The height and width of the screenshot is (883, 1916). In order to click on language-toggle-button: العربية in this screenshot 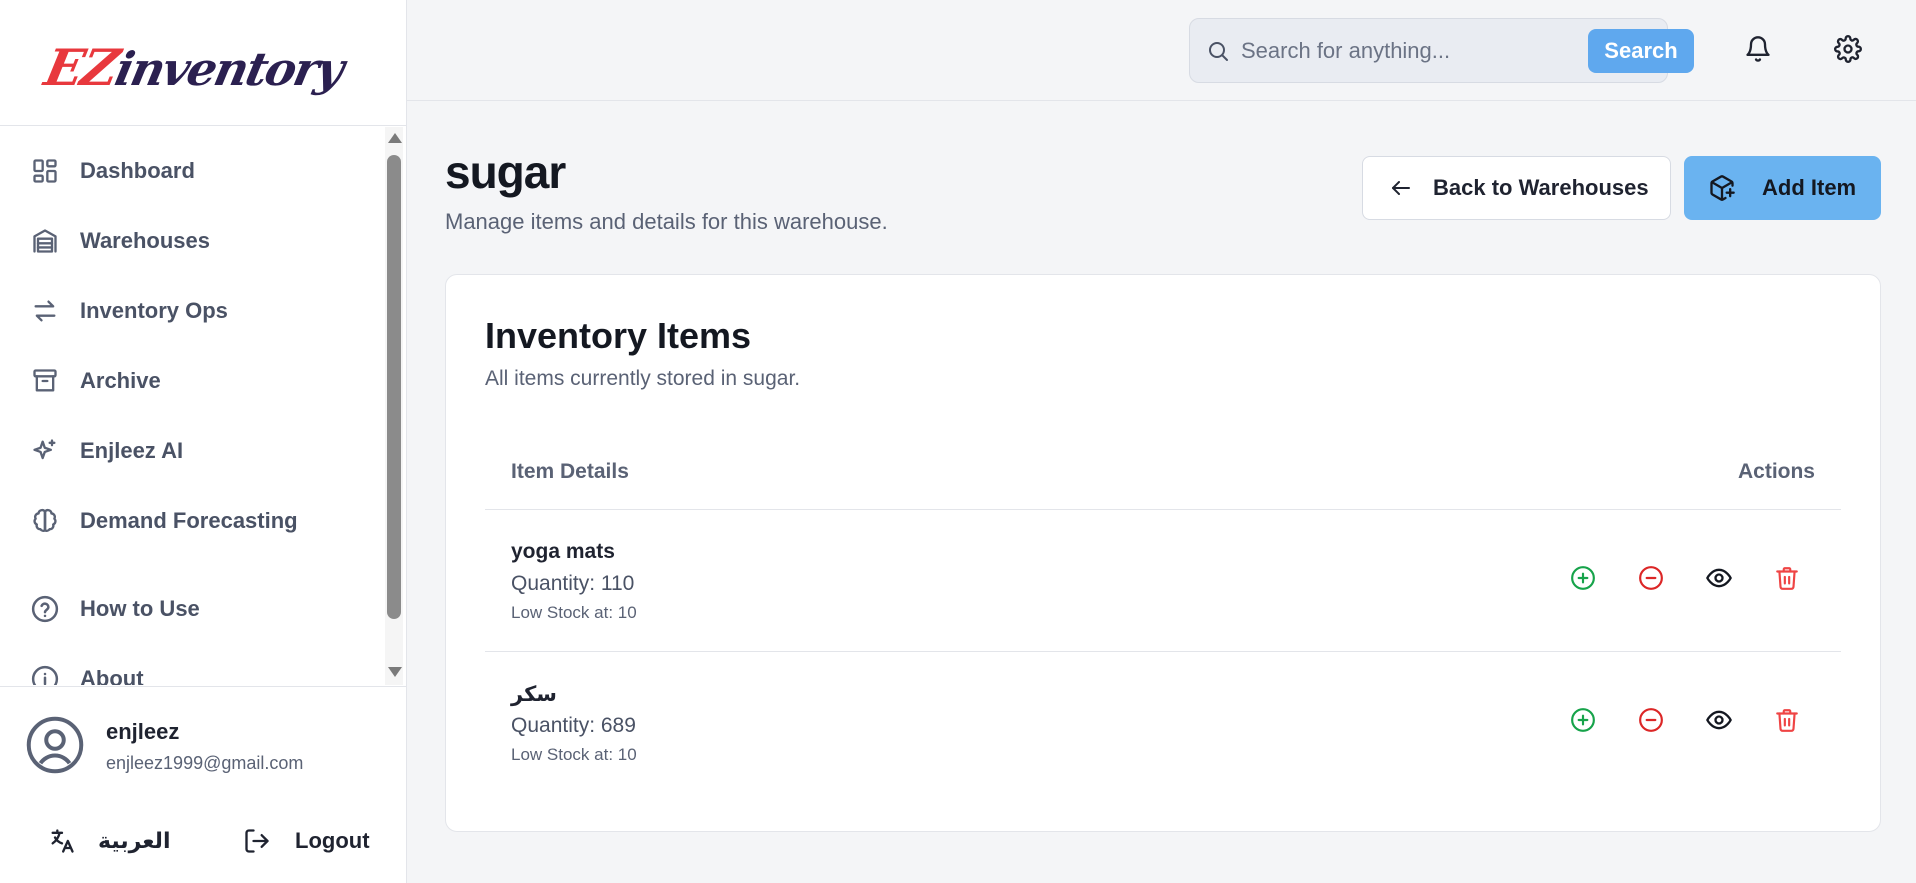, I will do `click(109, 841)`.